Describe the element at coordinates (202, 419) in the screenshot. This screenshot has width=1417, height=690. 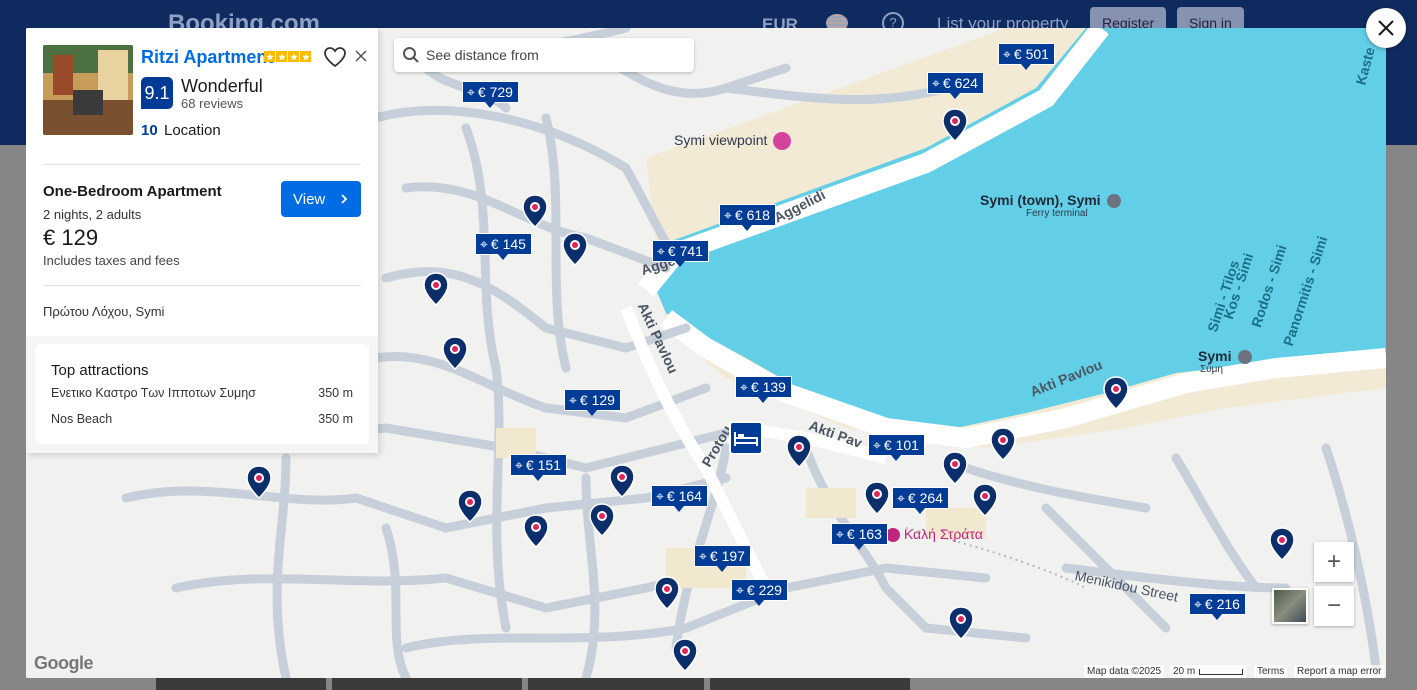
I see `attraction-row: Nos Beach 350 m` at that location.